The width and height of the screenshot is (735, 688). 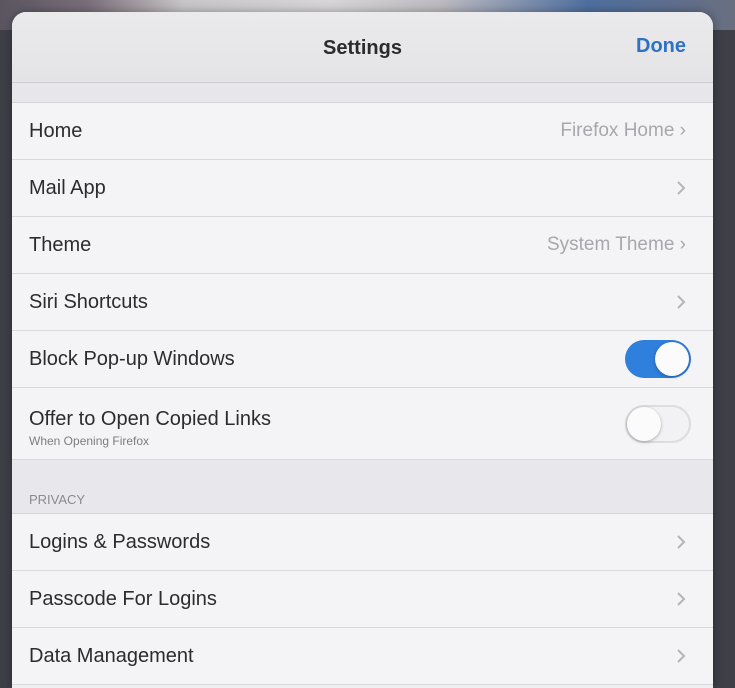 What do you see at coordinates (362, 359) in the screenshot?
I see `settings-row-block-popups: Block Pop-up Windows` at bounding box center [362, 359].